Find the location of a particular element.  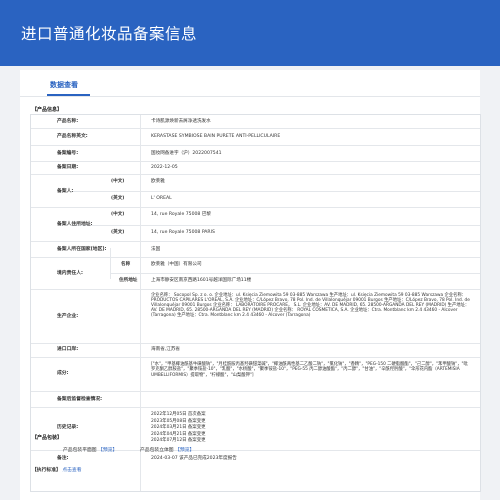

tab-bar: 数据查看 is located at coordinates (250, 83).